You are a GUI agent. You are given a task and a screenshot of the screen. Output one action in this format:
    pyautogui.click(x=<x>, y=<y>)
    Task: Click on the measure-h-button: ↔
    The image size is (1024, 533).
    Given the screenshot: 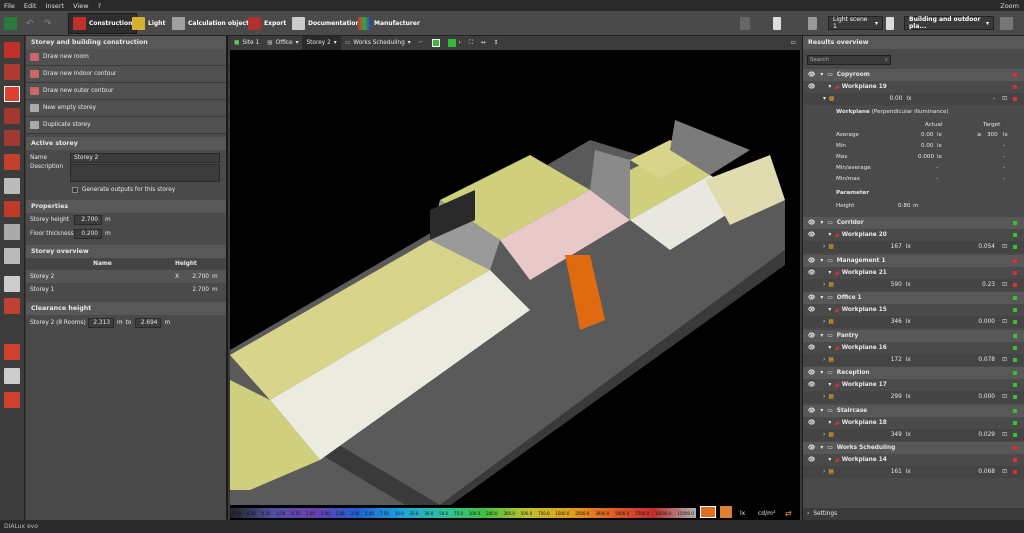 What is the action you would take?
    pyautogui.click(x=483, y=43)
    